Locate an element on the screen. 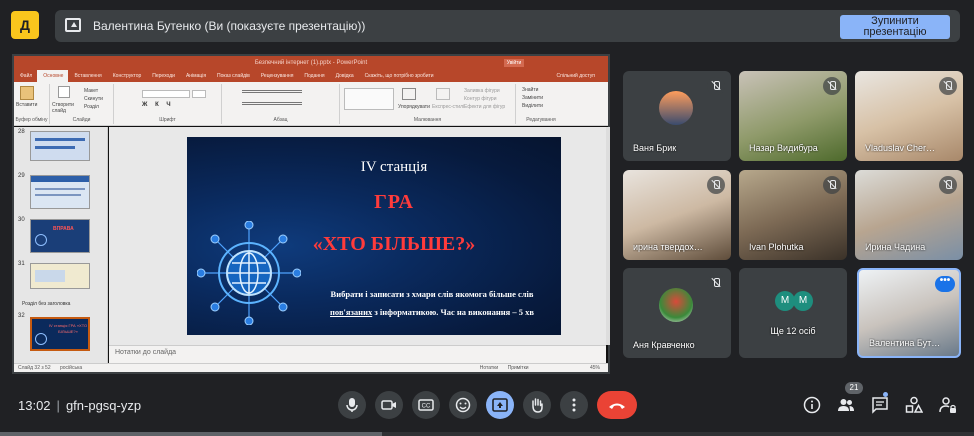  people-icon is located at coordinates (846, 405).